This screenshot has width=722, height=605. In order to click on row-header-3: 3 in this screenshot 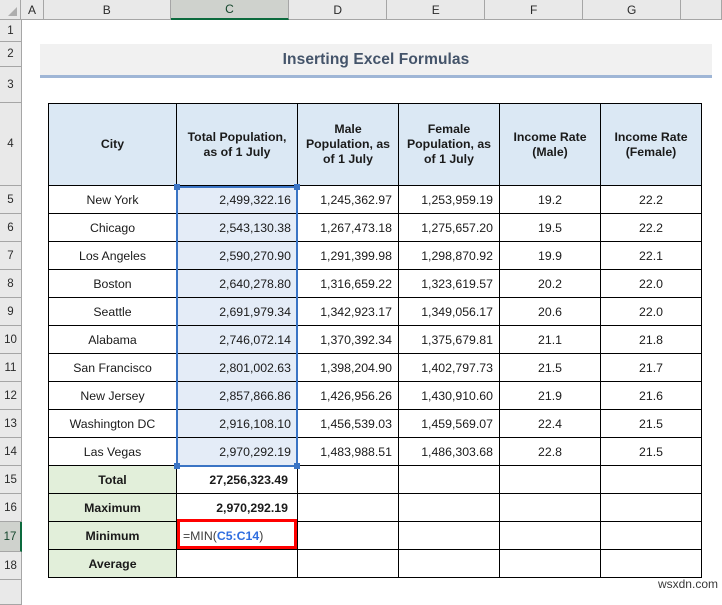, I will do `click(11, 85)`.